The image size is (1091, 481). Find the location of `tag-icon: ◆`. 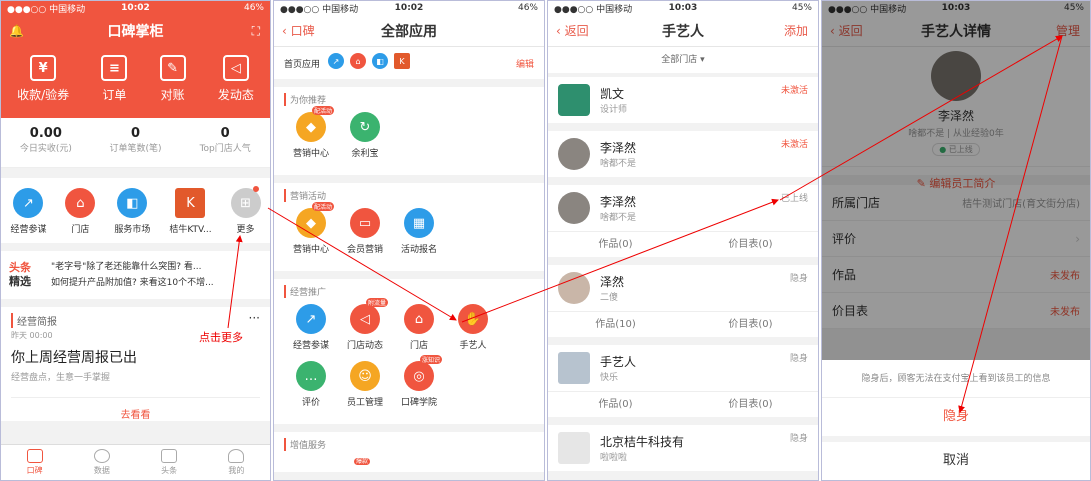

tag-icon: ◆ is located at coordinates (311, 223).